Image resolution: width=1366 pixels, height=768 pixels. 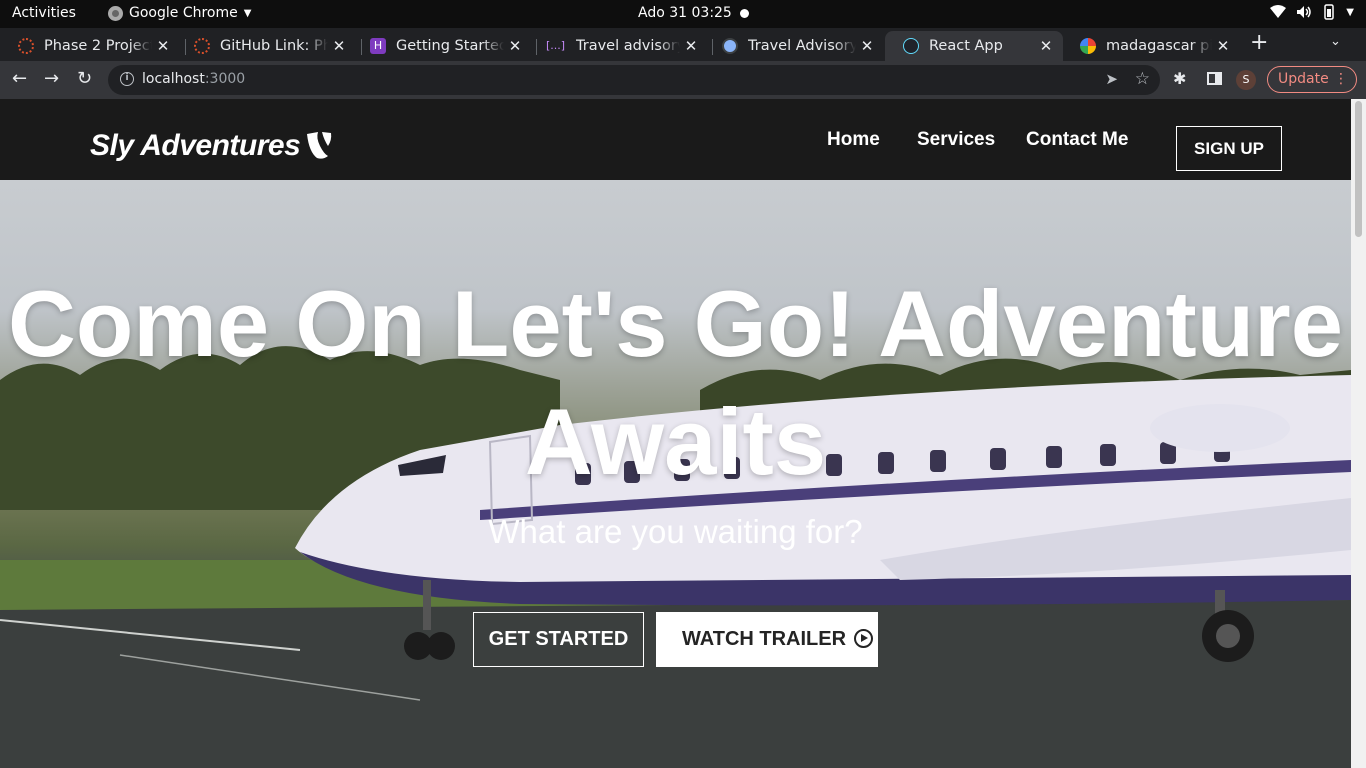 I want to click on tab-travel-advisory-2: Travel Advisory ✕, so click(x=794, y=46).